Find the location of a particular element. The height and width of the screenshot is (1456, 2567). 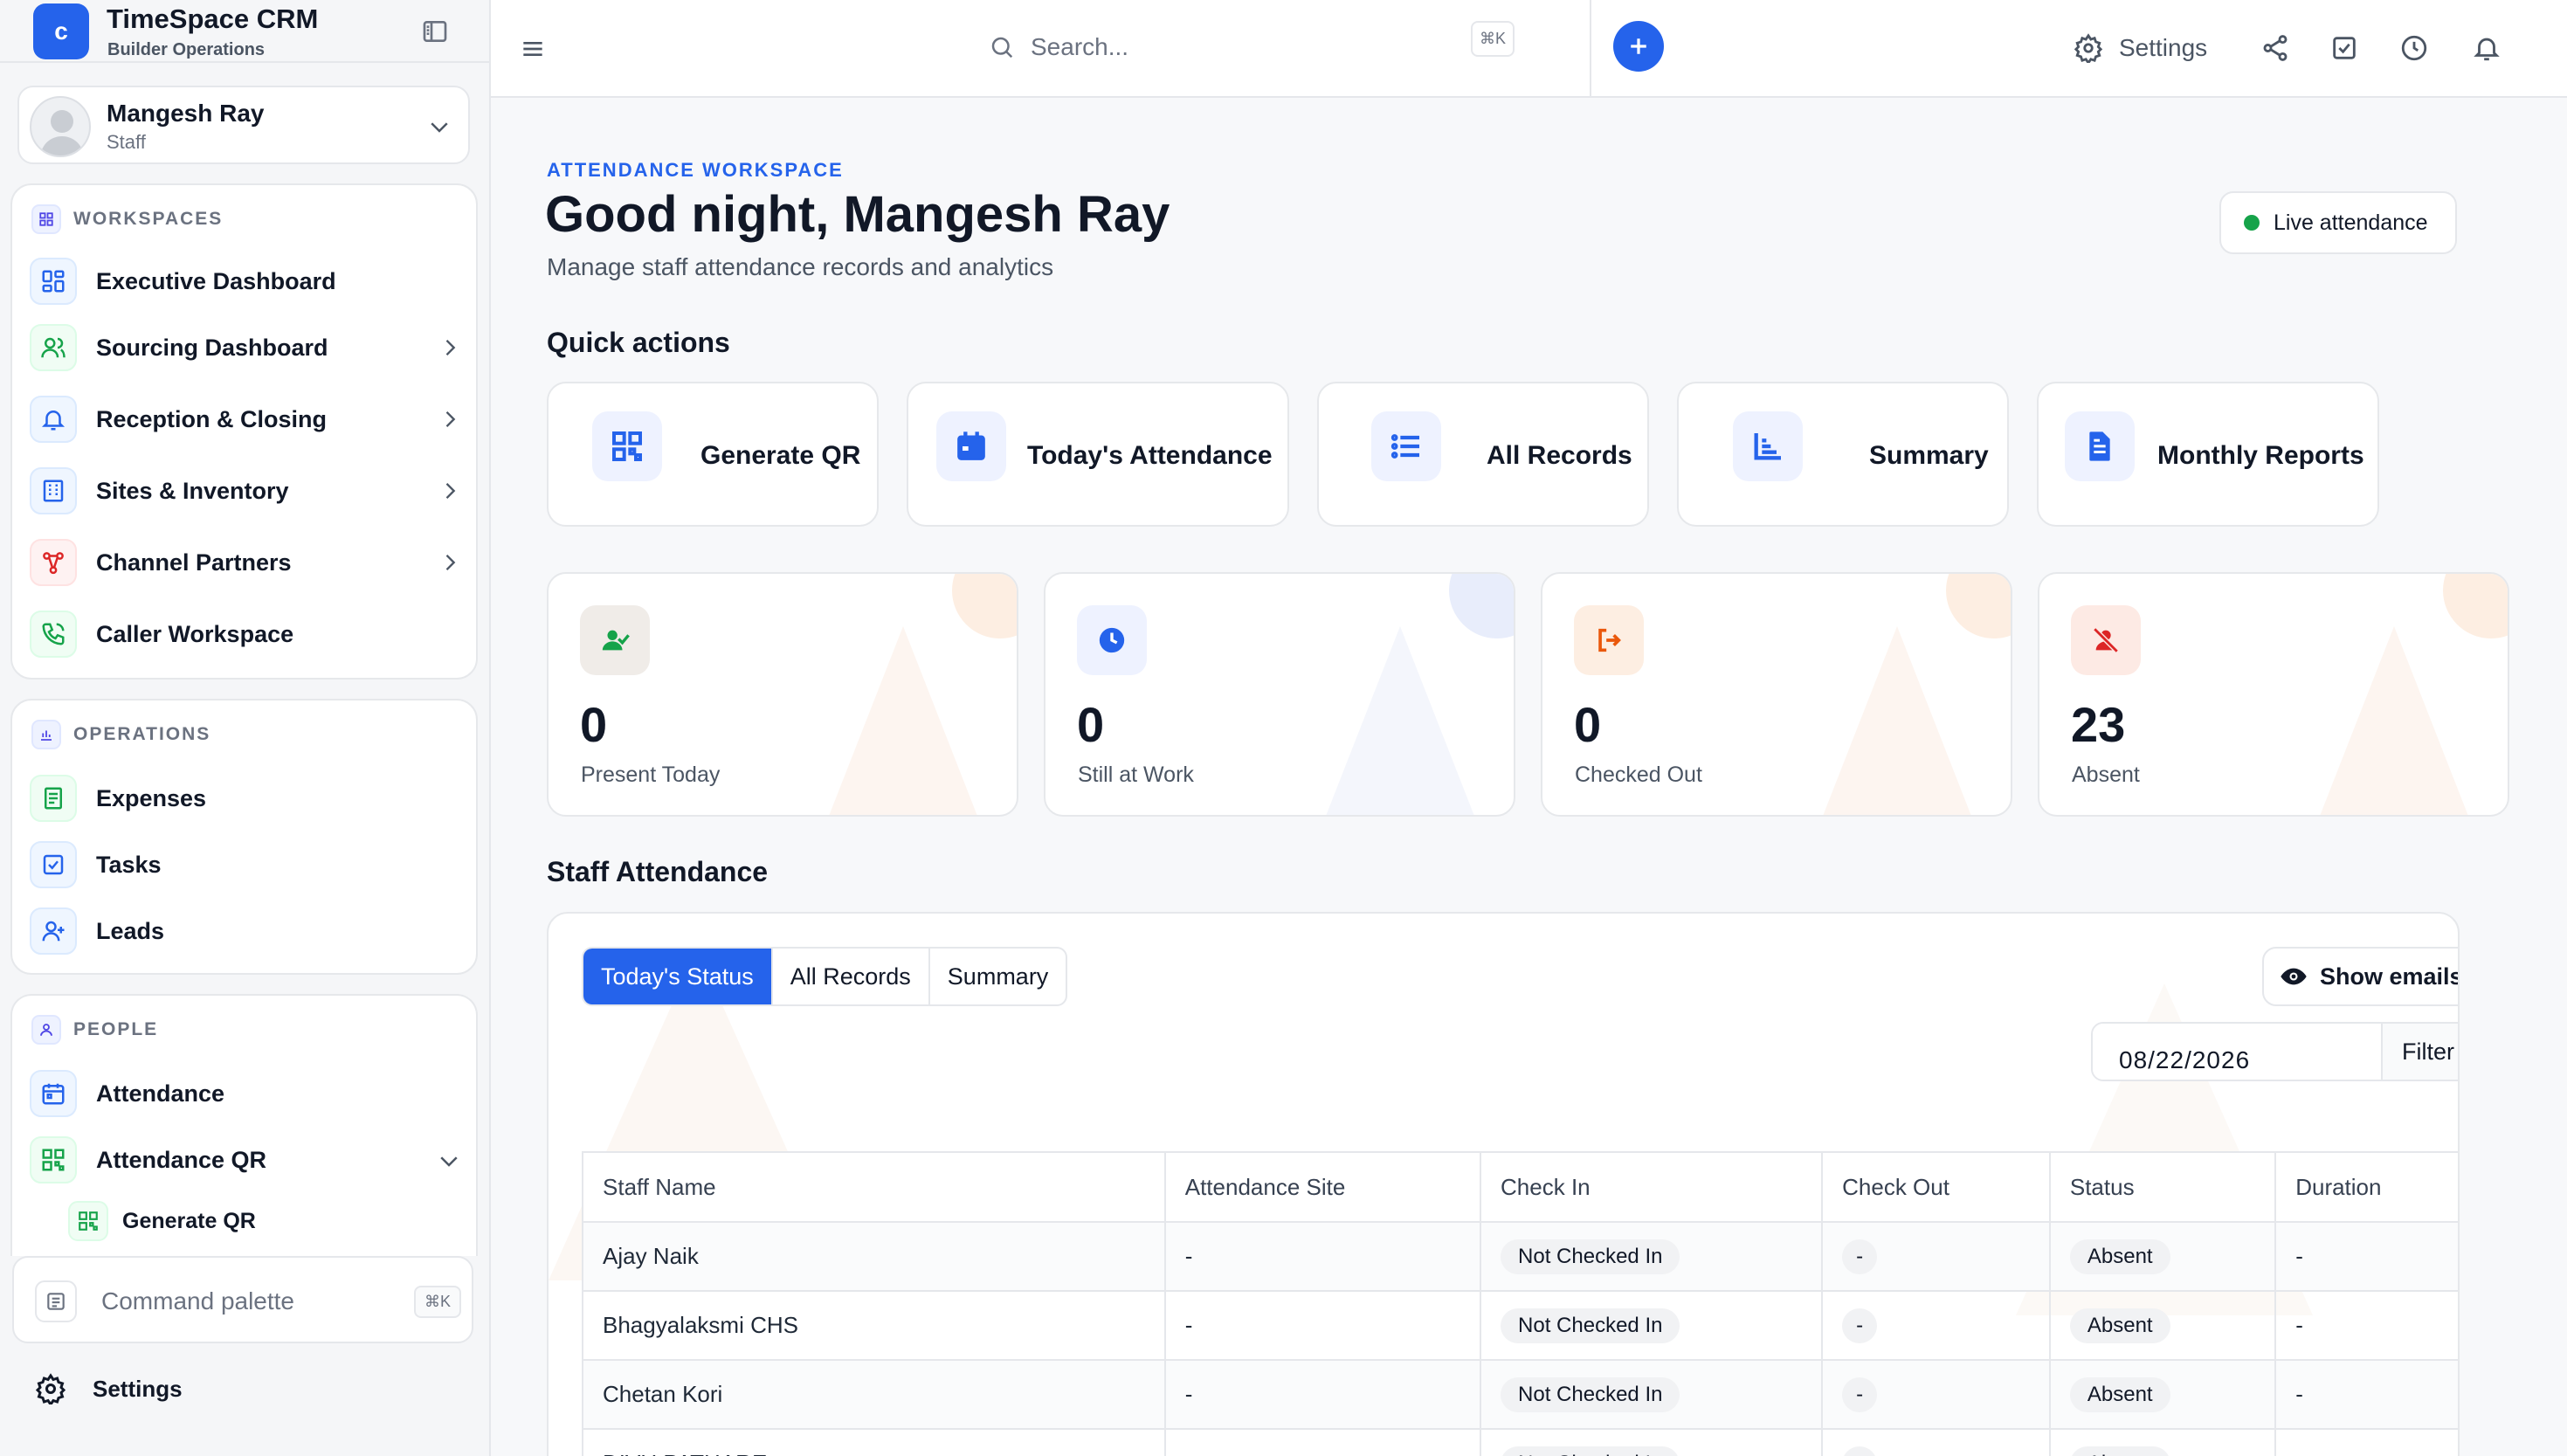

decorative-shape is located at coordinates (2394, 720).